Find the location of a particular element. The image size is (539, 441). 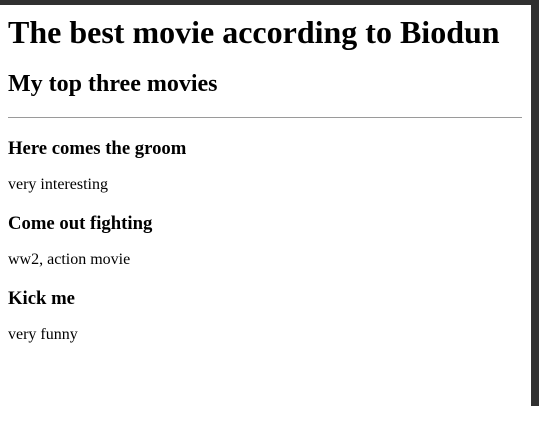

movie-item: Come out fighting ww2, action movie is located at coordinates (265, 241).